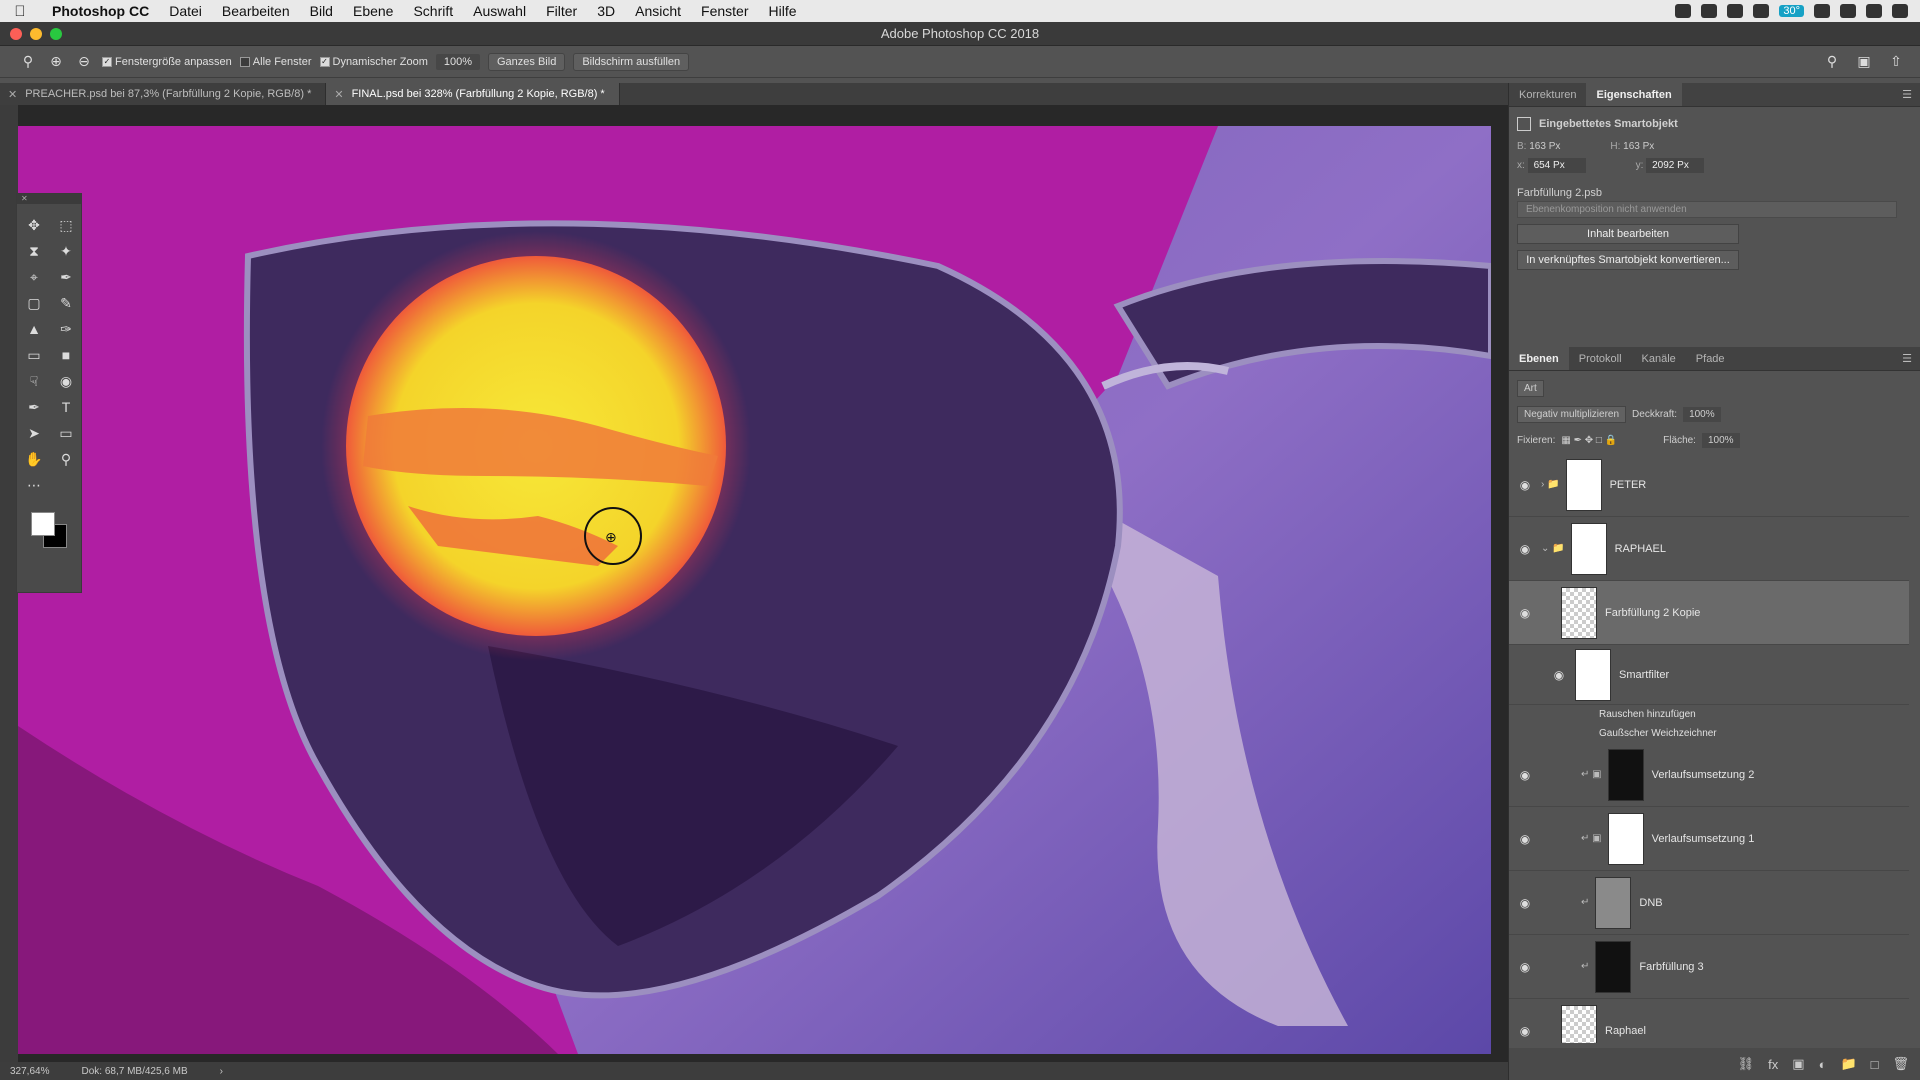 This screenshot has height=1080, width=1920. I want to click on status-arrow-icon: ›, so click(221, 1071).